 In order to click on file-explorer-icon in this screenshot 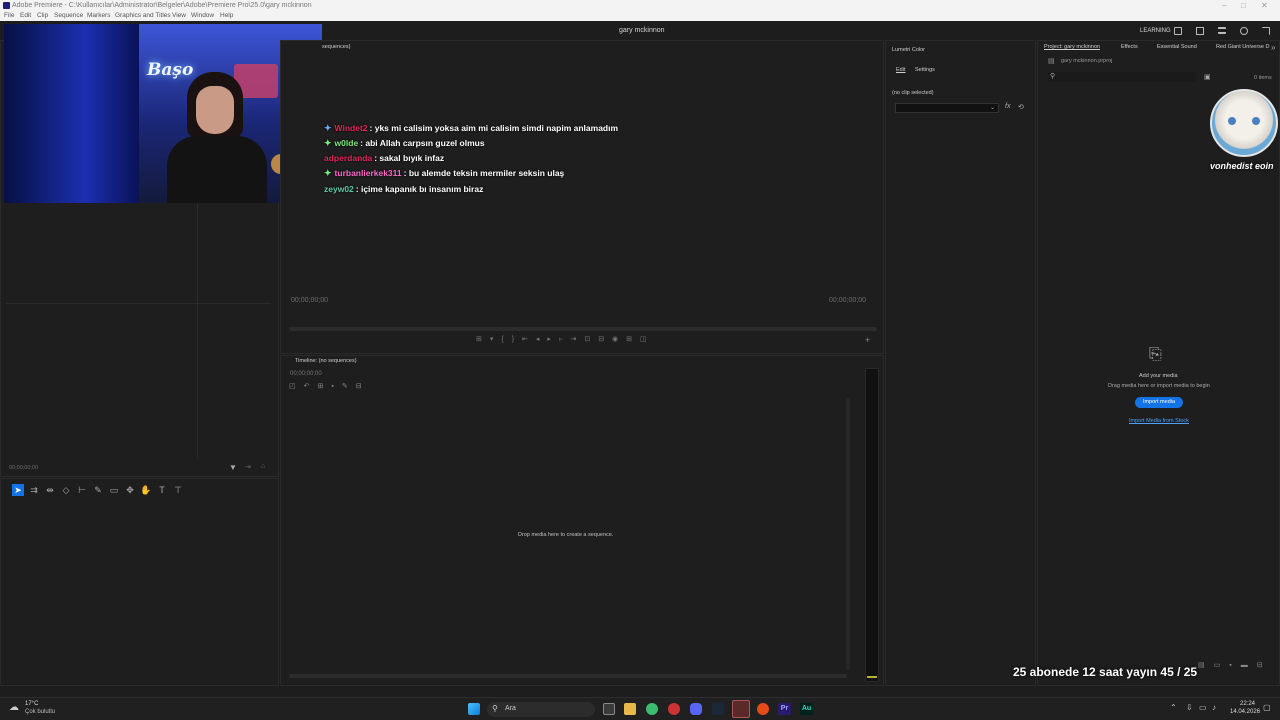, I will do `click(630, 709)`.